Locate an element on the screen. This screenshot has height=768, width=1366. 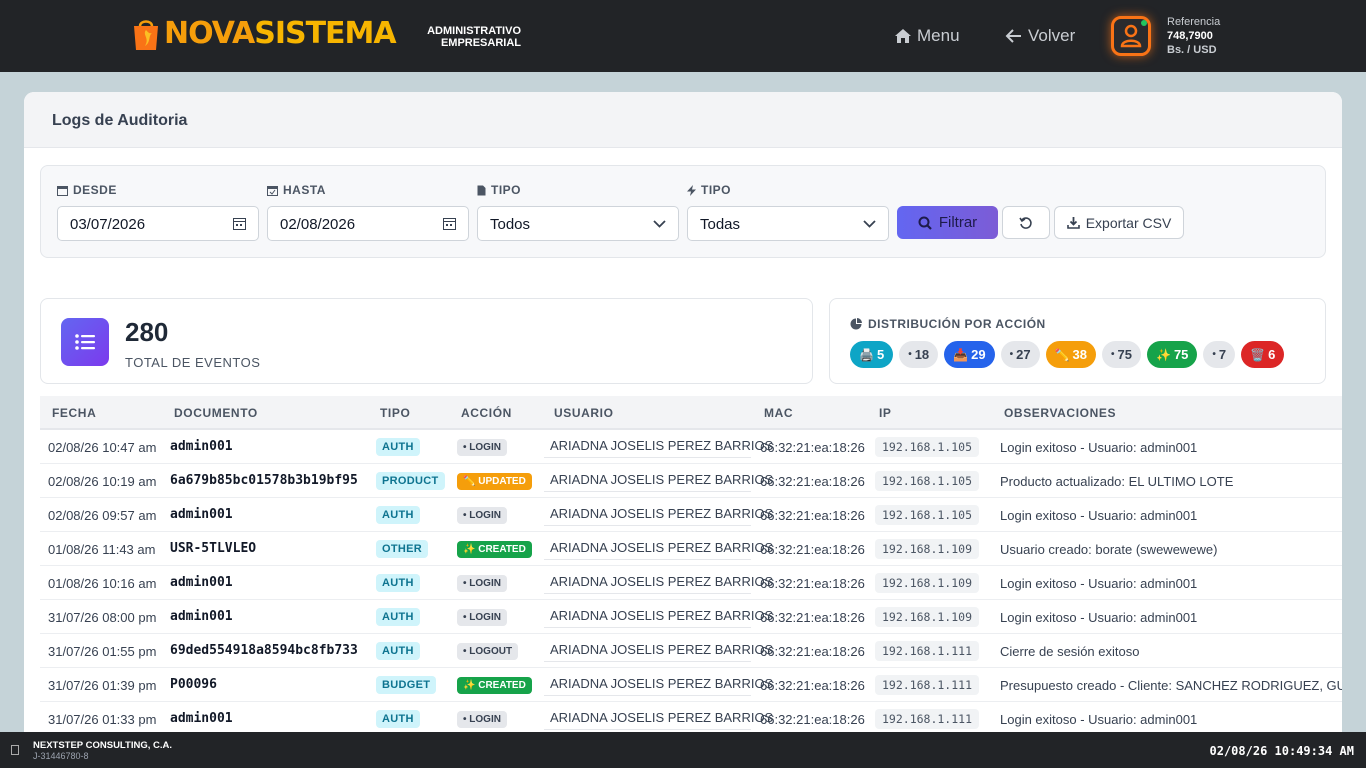
action-count-pill: ✏️ 38 is located at coordinates (1070, 354).